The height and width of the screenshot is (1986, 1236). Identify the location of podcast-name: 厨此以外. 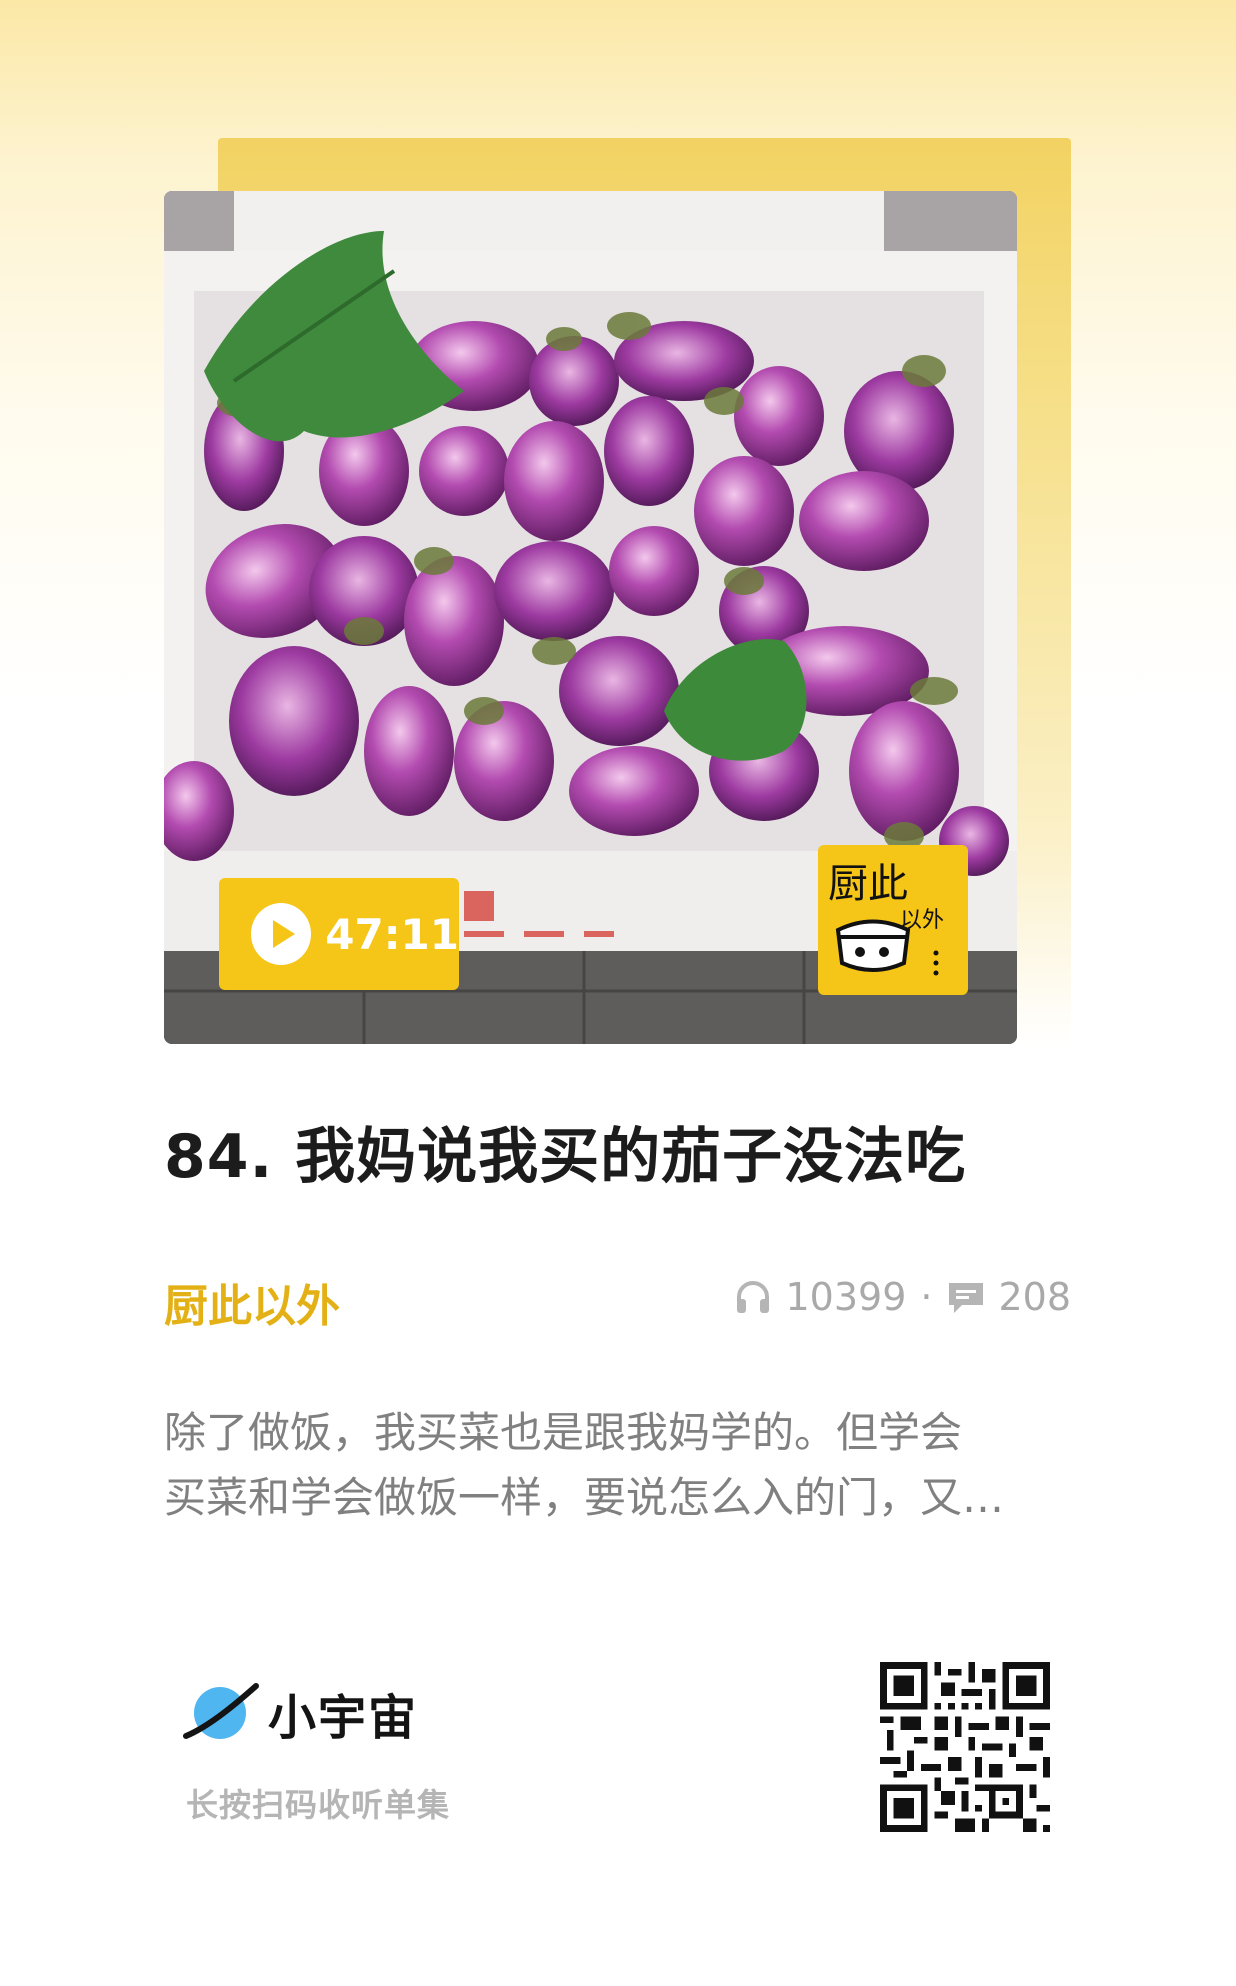
(252, 1302).